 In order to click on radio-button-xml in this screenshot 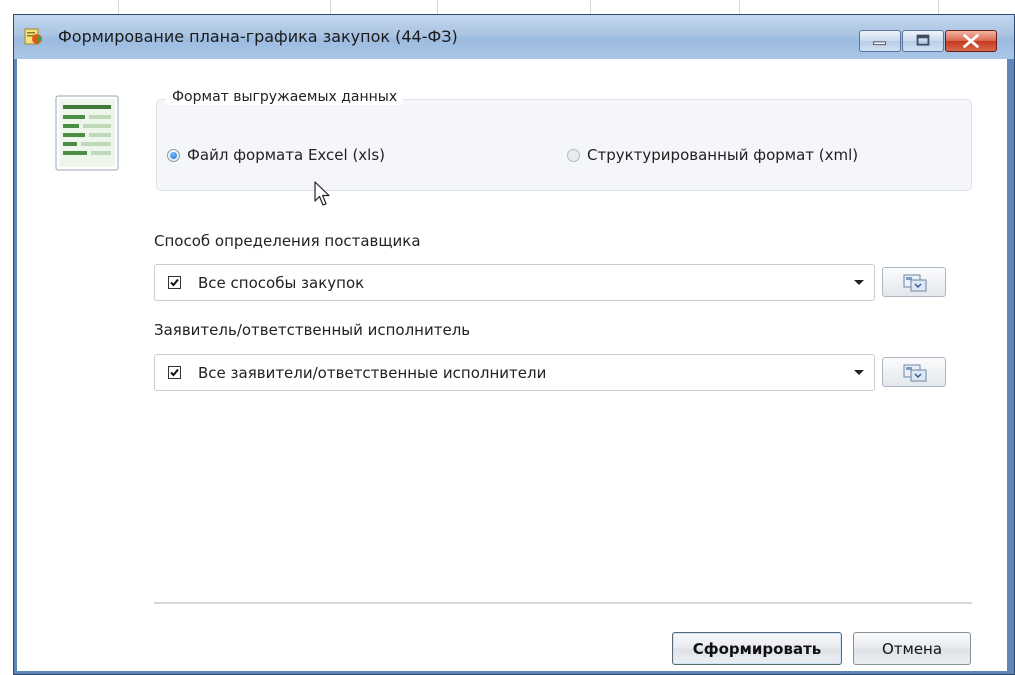, I will do `click(573, 155)`.